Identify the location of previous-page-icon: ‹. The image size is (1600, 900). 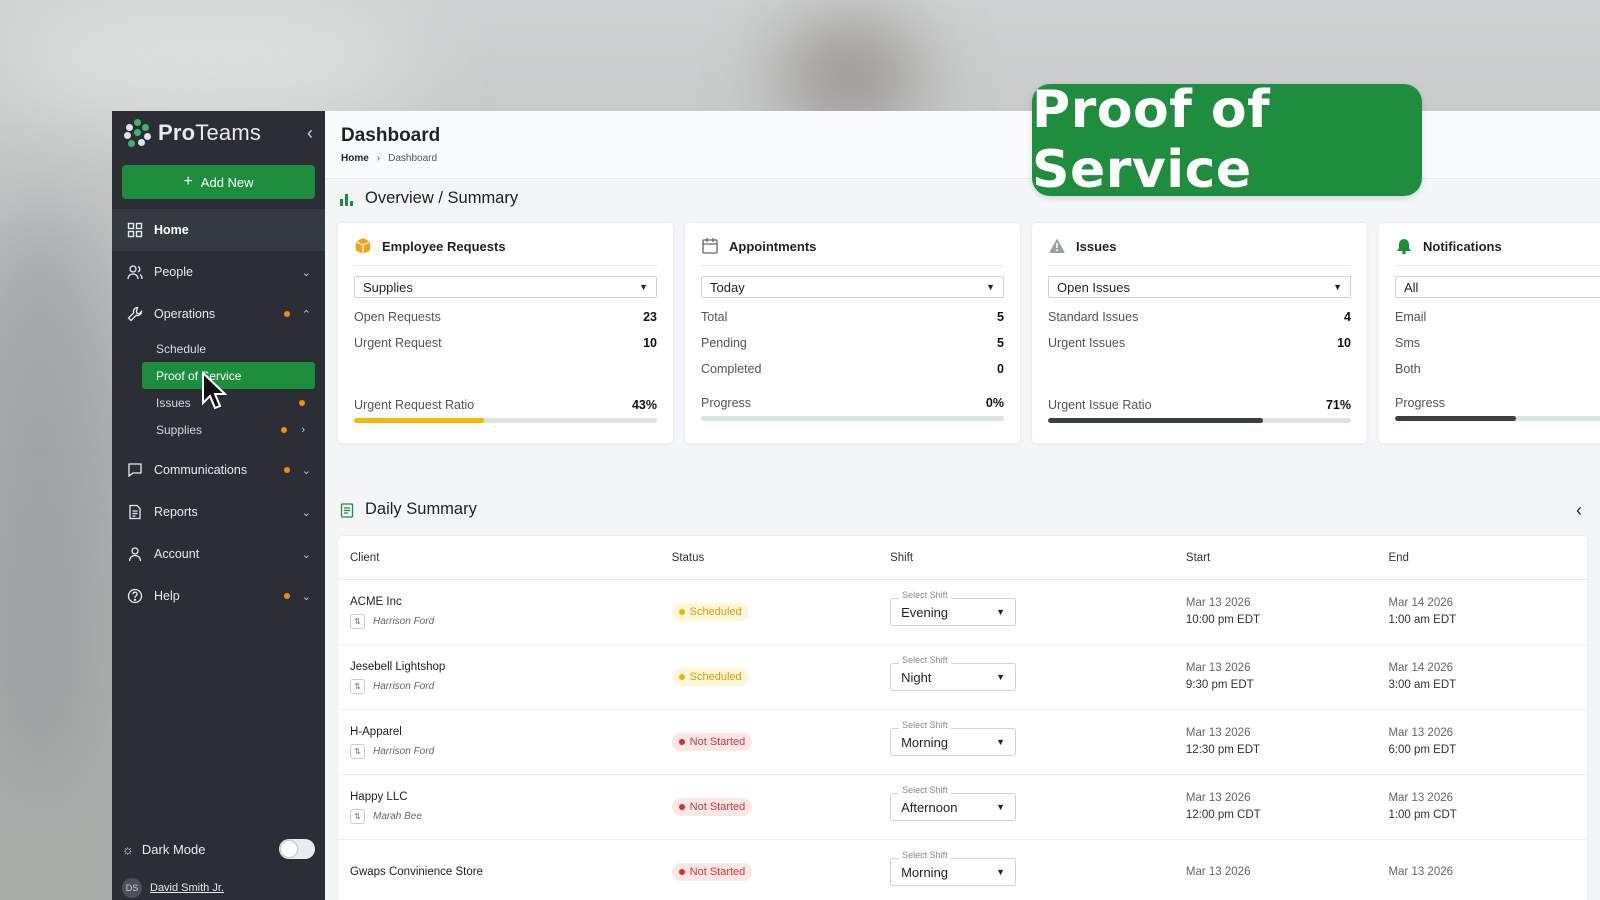
(1579, 510).